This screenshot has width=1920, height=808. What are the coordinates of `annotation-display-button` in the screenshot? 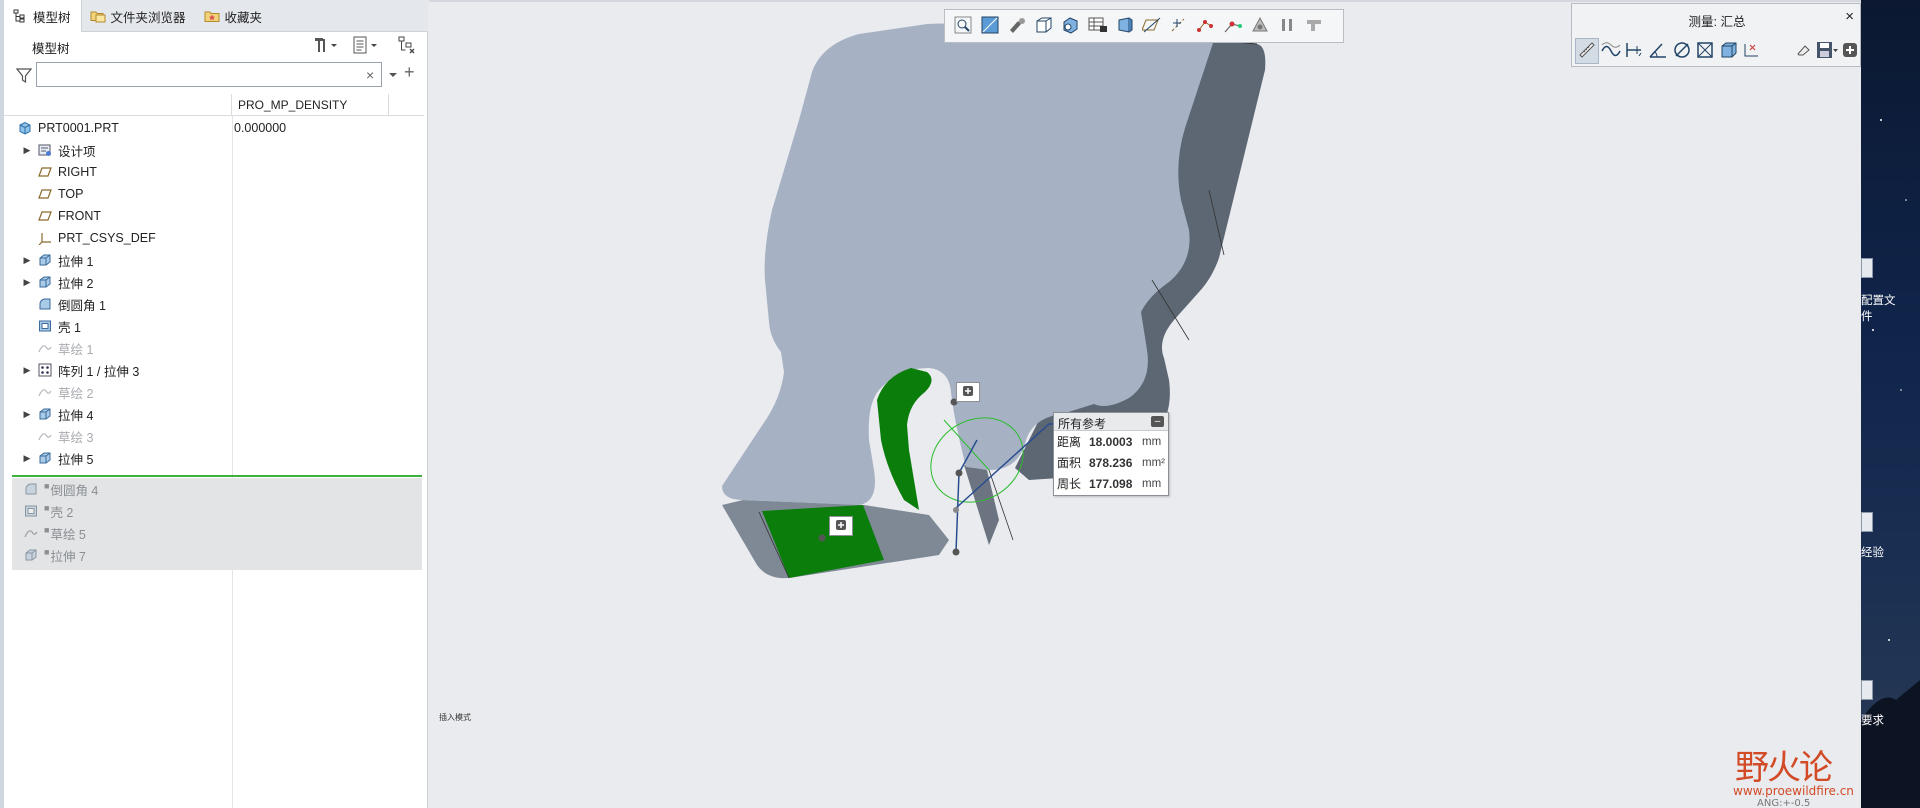 It's located at (1178, 26).